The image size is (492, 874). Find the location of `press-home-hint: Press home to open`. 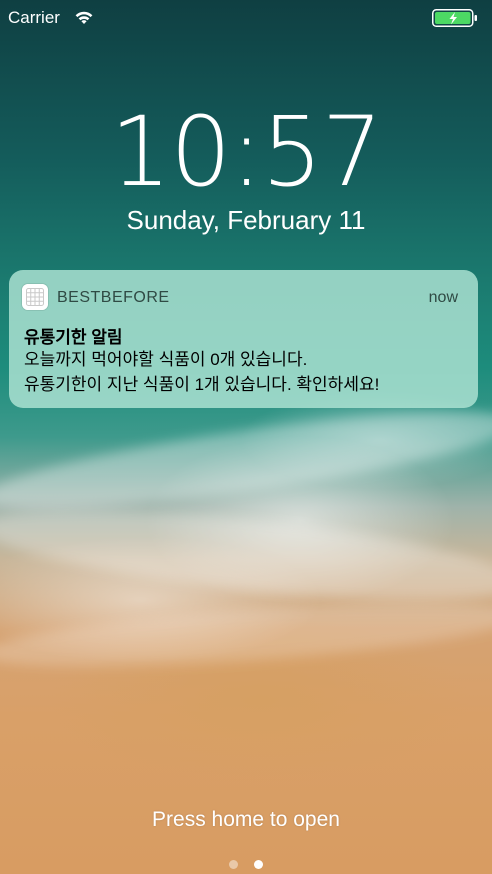

press-home-hint: Press home to open is located at coordinates (246, 819).